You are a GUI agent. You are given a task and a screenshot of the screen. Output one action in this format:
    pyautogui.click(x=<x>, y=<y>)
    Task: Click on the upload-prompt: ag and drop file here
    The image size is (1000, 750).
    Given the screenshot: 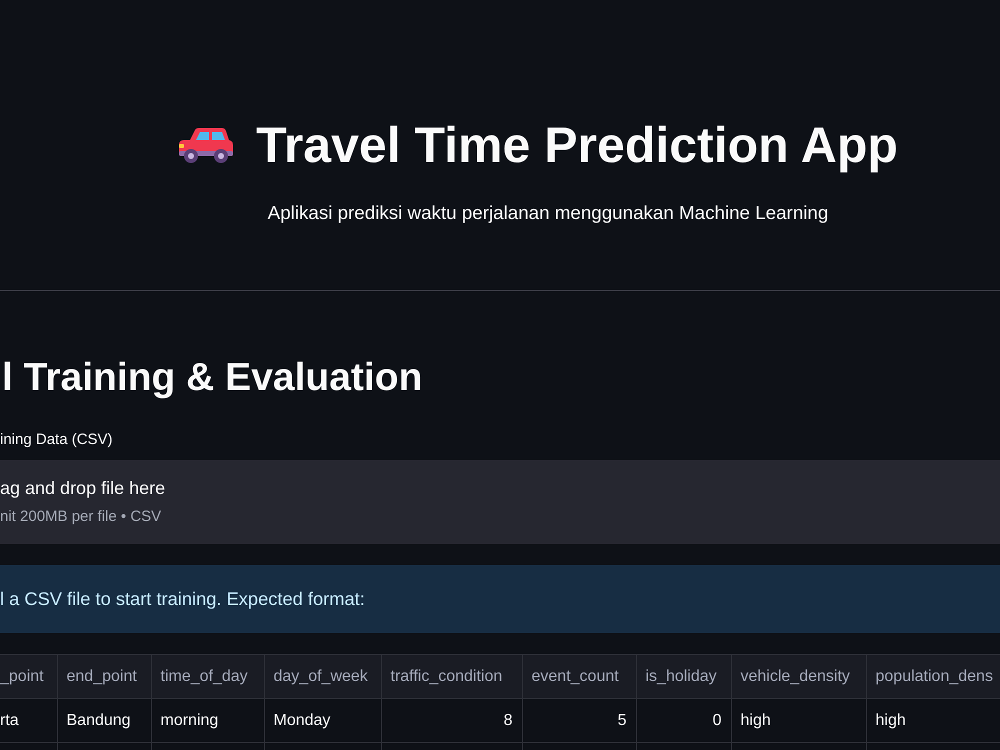 What is the action you would take?
    pyautogui.click(x=83, y=488)
    